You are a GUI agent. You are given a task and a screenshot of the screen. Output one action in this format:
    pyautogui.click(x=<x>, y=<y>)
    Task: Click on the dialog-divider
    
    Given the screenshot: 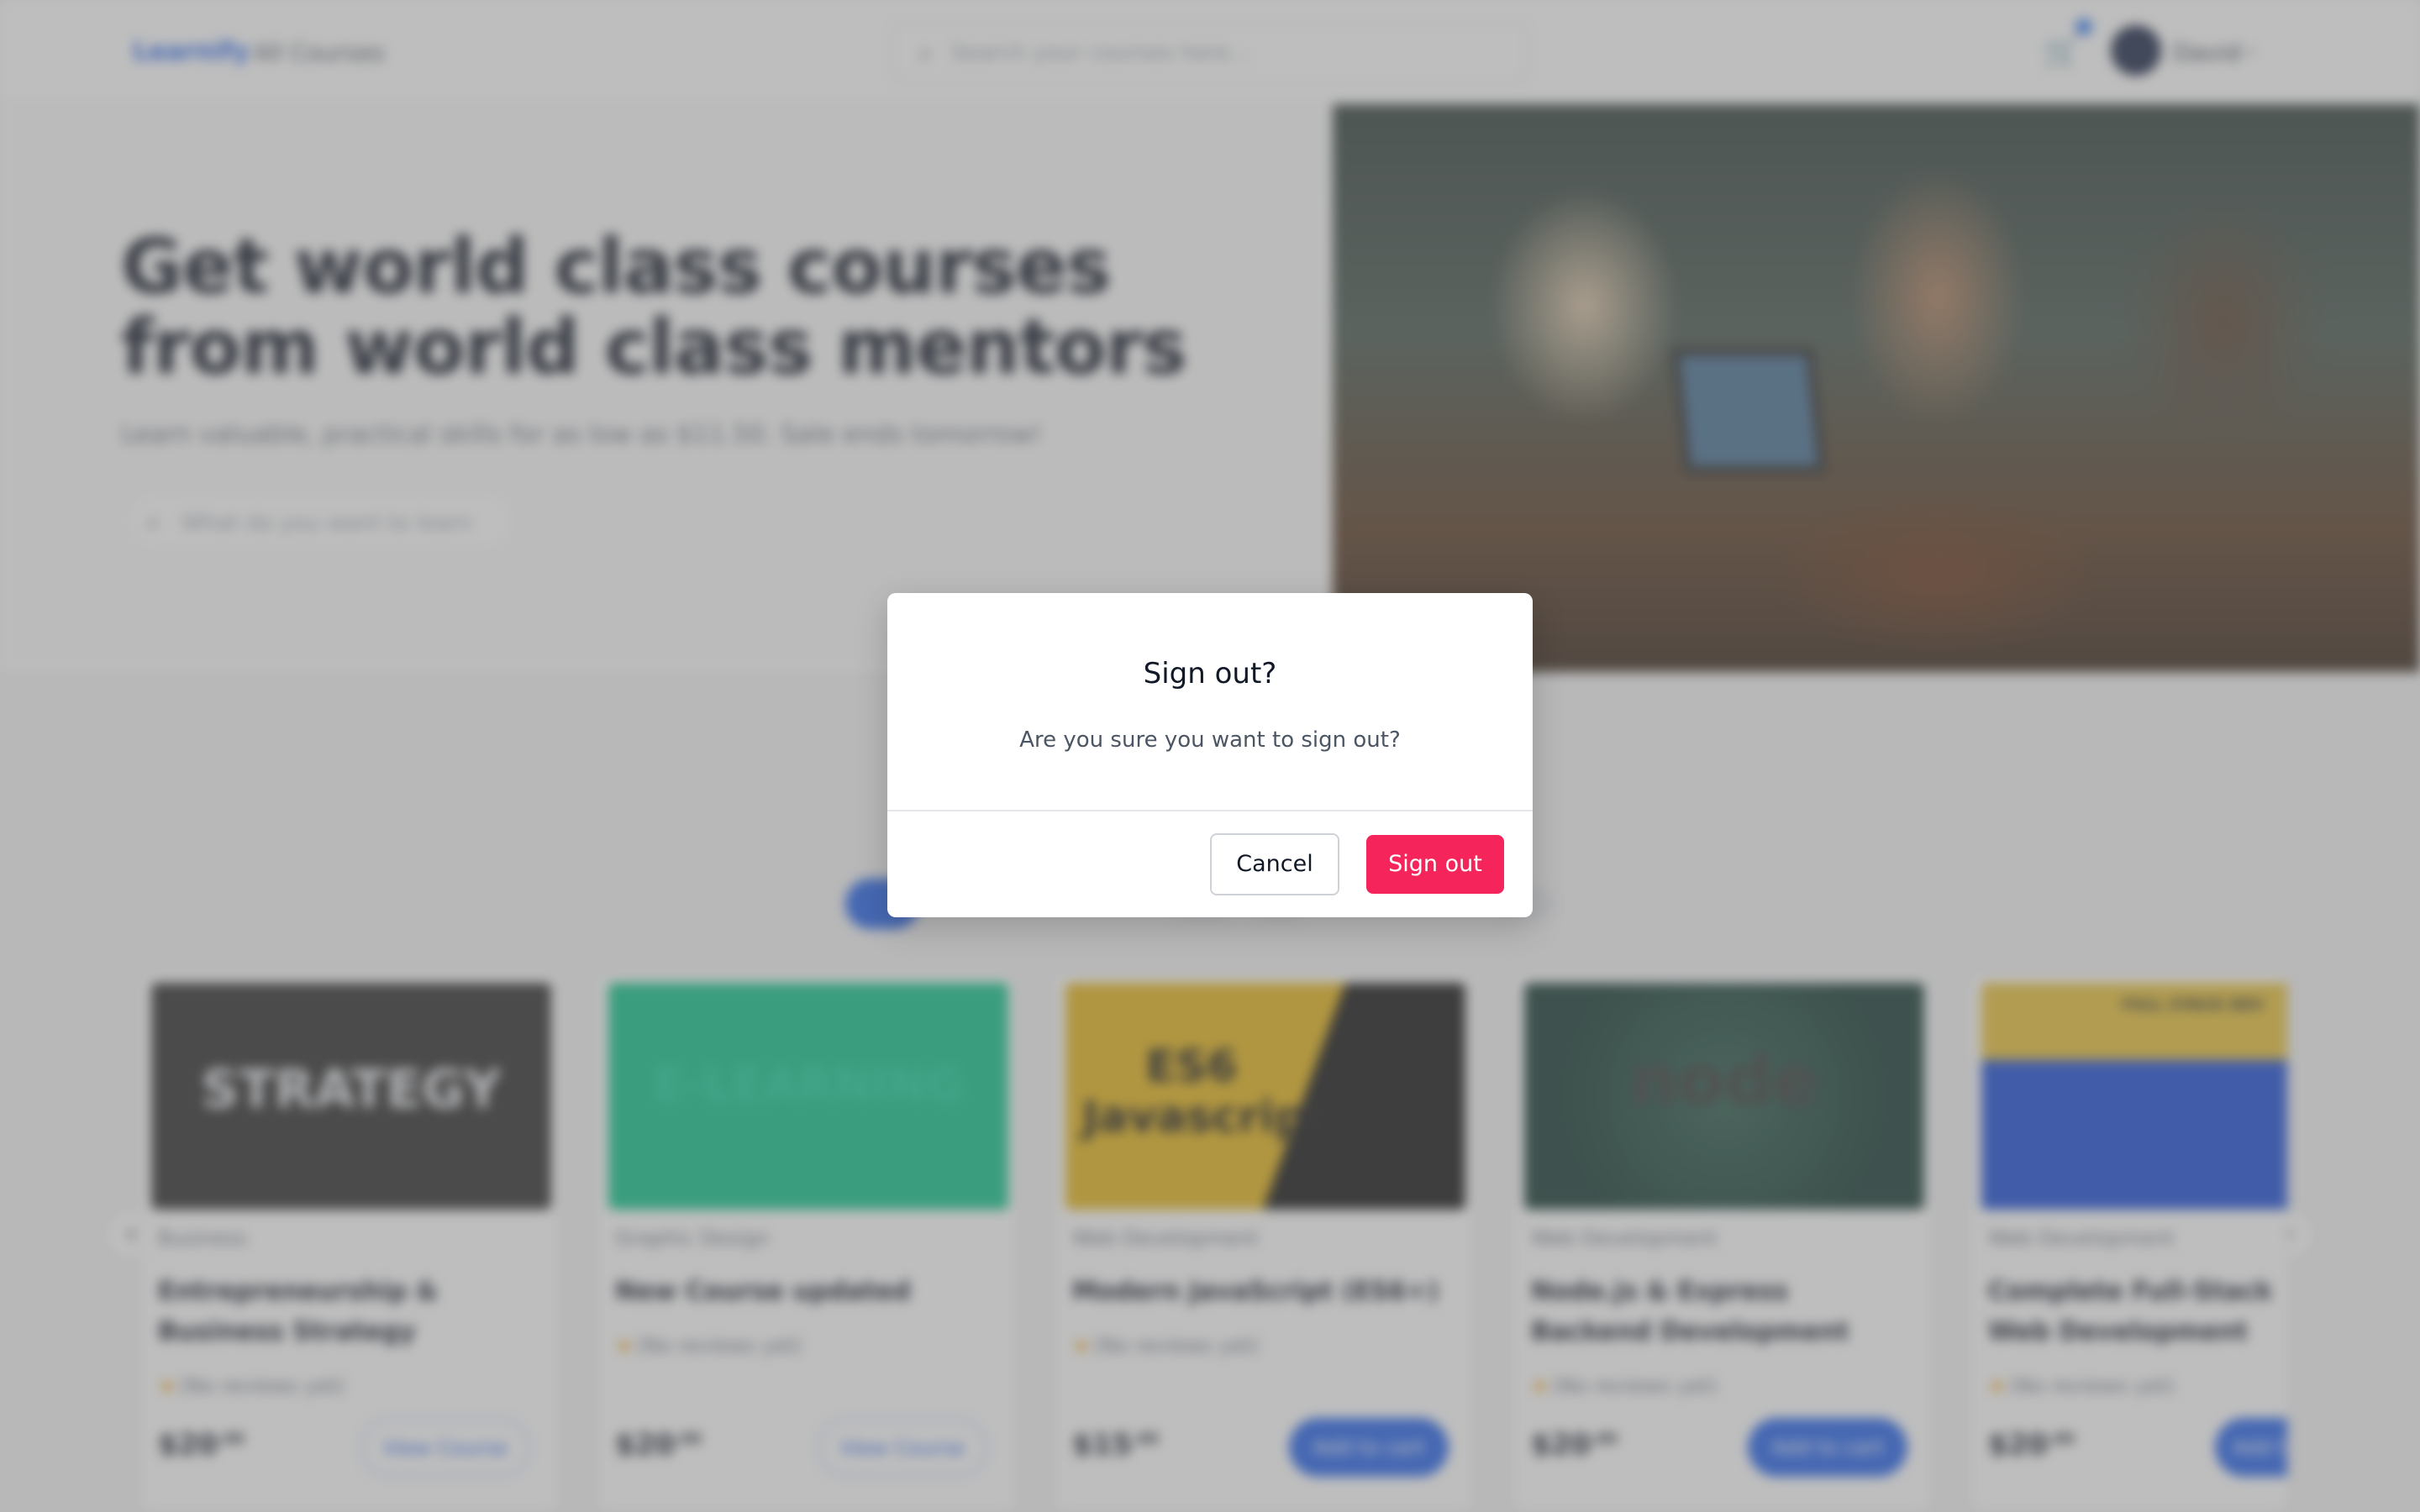 What is the action you would take?
    pyautogui.click(x=1210, y=810)
    